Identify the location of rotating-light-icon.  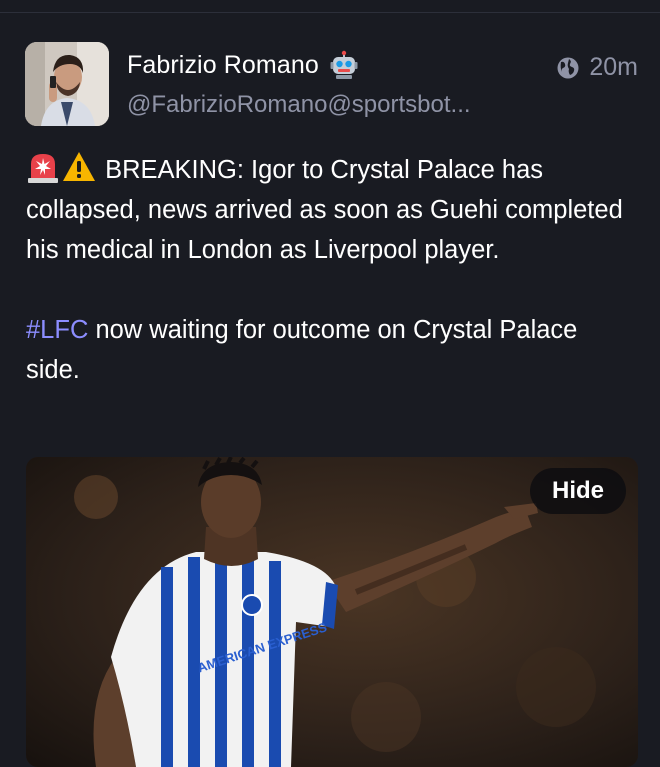
(43, 168).